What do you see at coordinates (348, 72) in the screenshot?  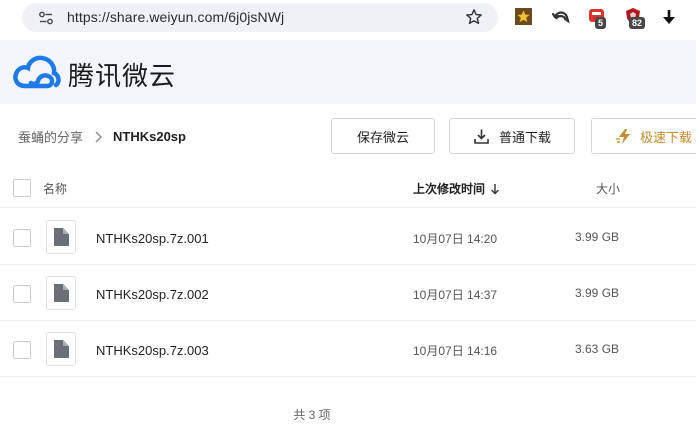 I see `site-header: 腾讯微云` at bounding box center [348, 72].